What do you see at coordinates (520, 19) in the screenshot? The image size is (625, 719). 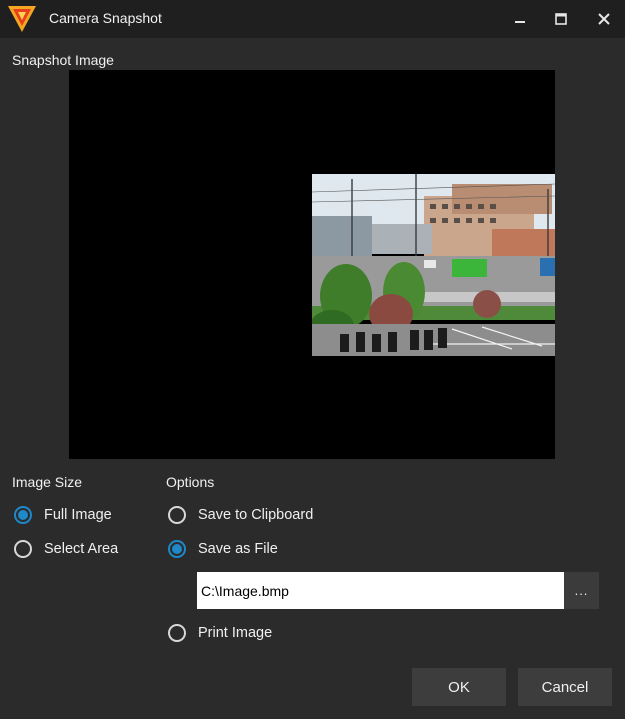 I see `minimize-button` at bounding box center [520, 19].